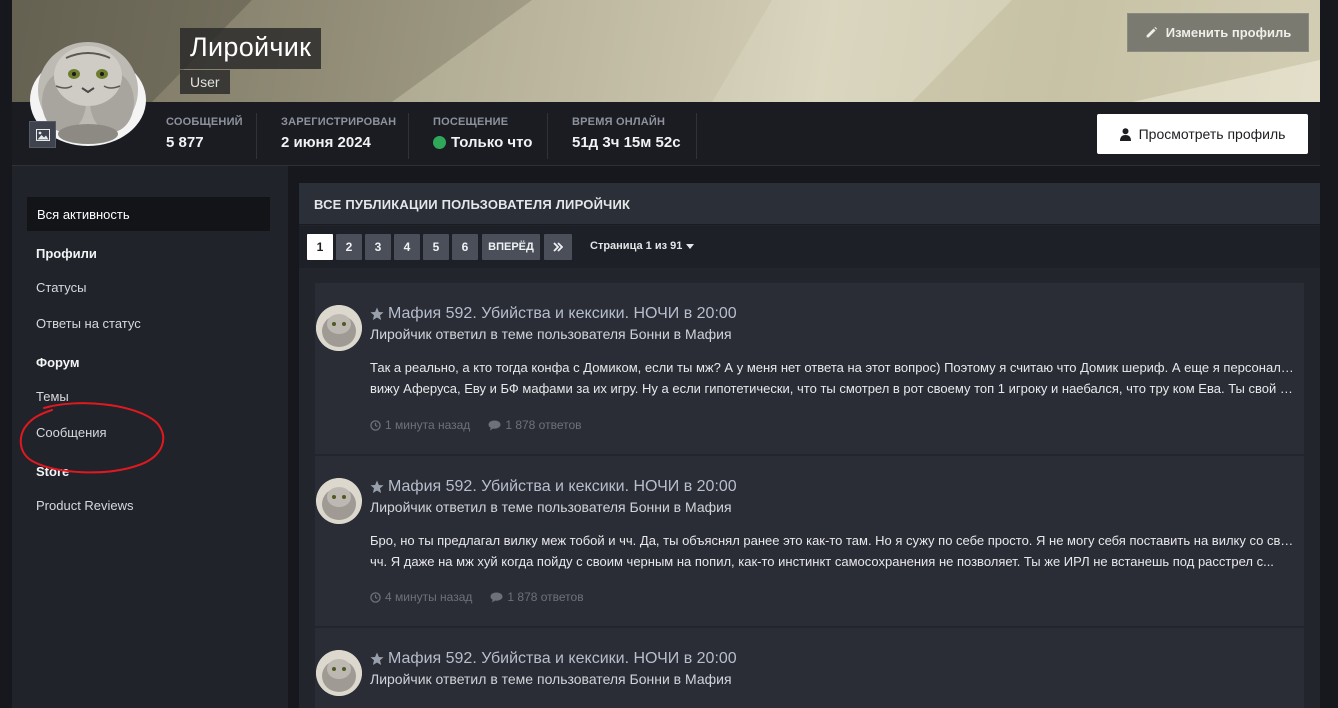  Describe the element at coordinates (339, 122) in the screenshot. I see `stat-registered-label: ЗАРЕГИСТРИРОВАН` at that location.